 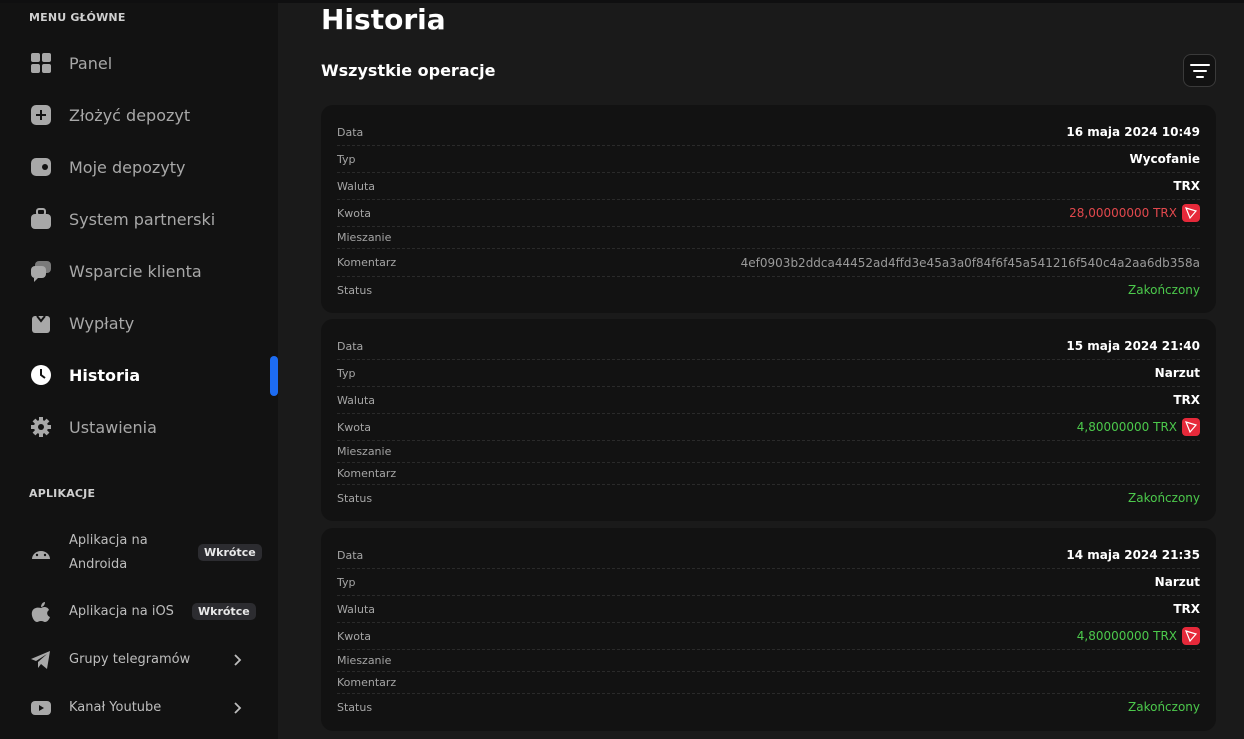 I want to click on type-value: Wycofanie, so click(x=1164, y=159).